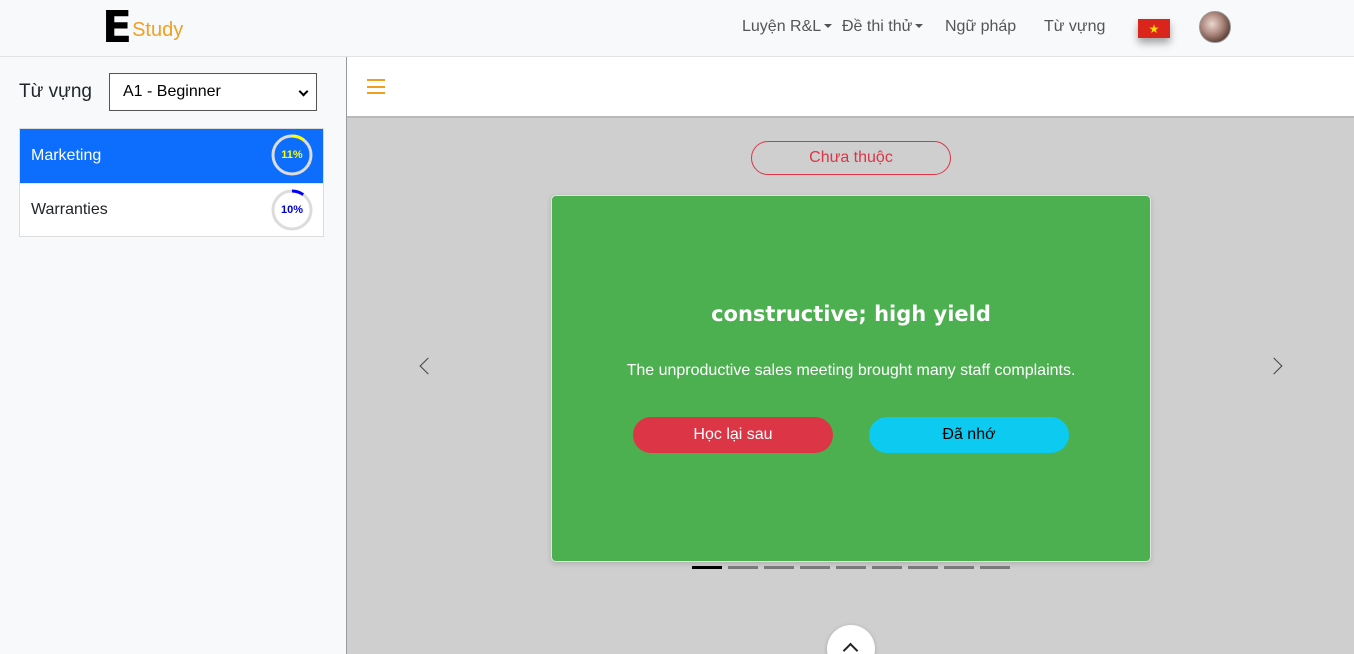 The width and height of the screenshot is (1354, 654). What do you see at coordinates (172, 91) in the screenshot?
I see `level-select-value: A1 - Beginner` at bounding box center [172, 91].